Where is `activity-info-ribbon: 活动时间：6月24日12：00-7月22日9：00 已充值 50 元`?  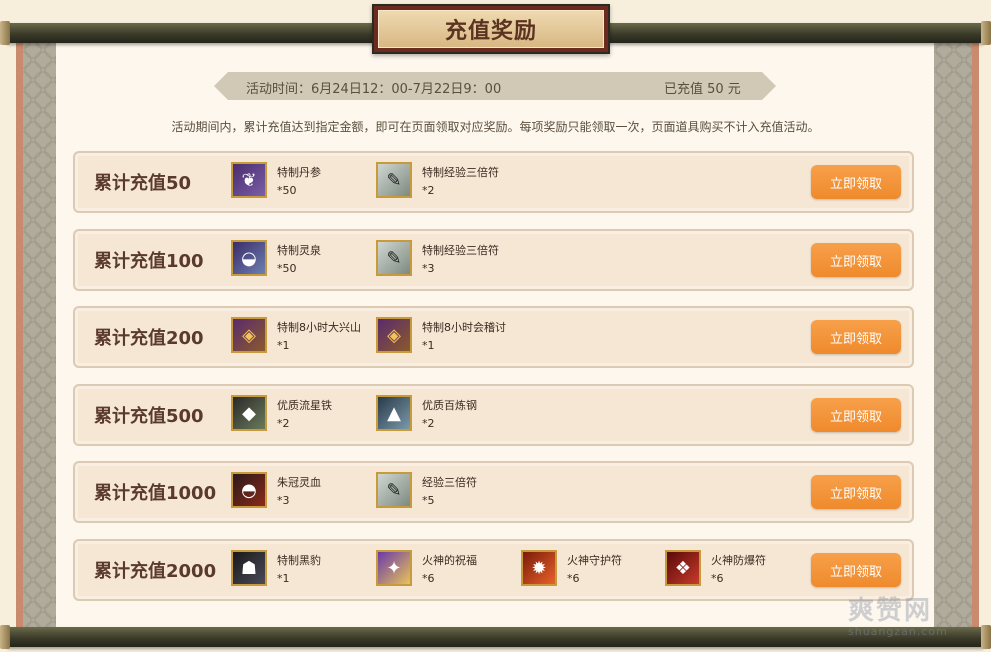
activity-info-ribbon: 活动时间：6月24日12：00-7月22日9：00 已充值 50 元 is located at coordinates (495, 86).